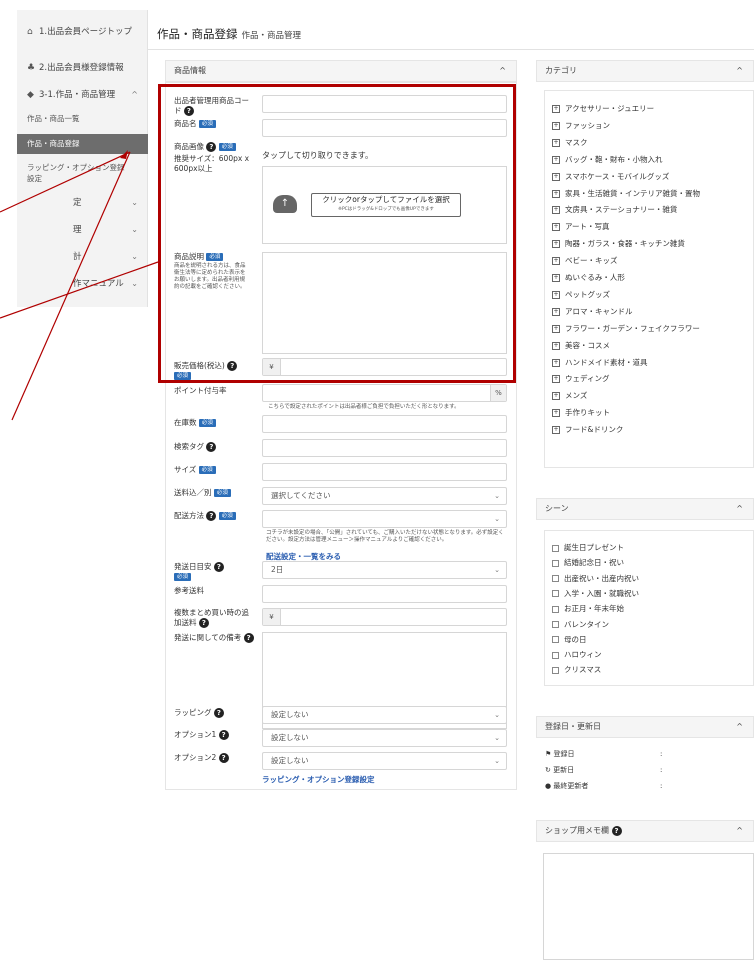 The image size is (754, 971). What do you see at coordinates (604, 770) in the screenshot?
I see `updated-date-row: ↻ 更新日 :` at bounding box center [604, 770].